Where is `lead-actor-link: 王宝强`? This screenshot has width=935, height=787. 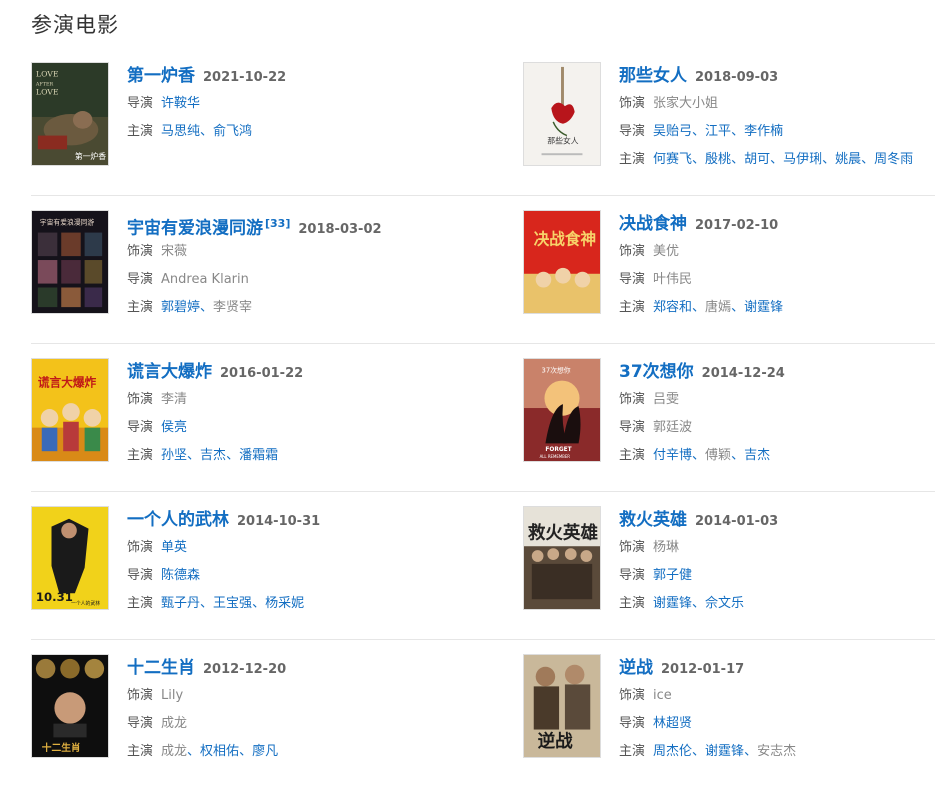
lead-actor-link: 王宝强 is located at coordinates (232, 603).